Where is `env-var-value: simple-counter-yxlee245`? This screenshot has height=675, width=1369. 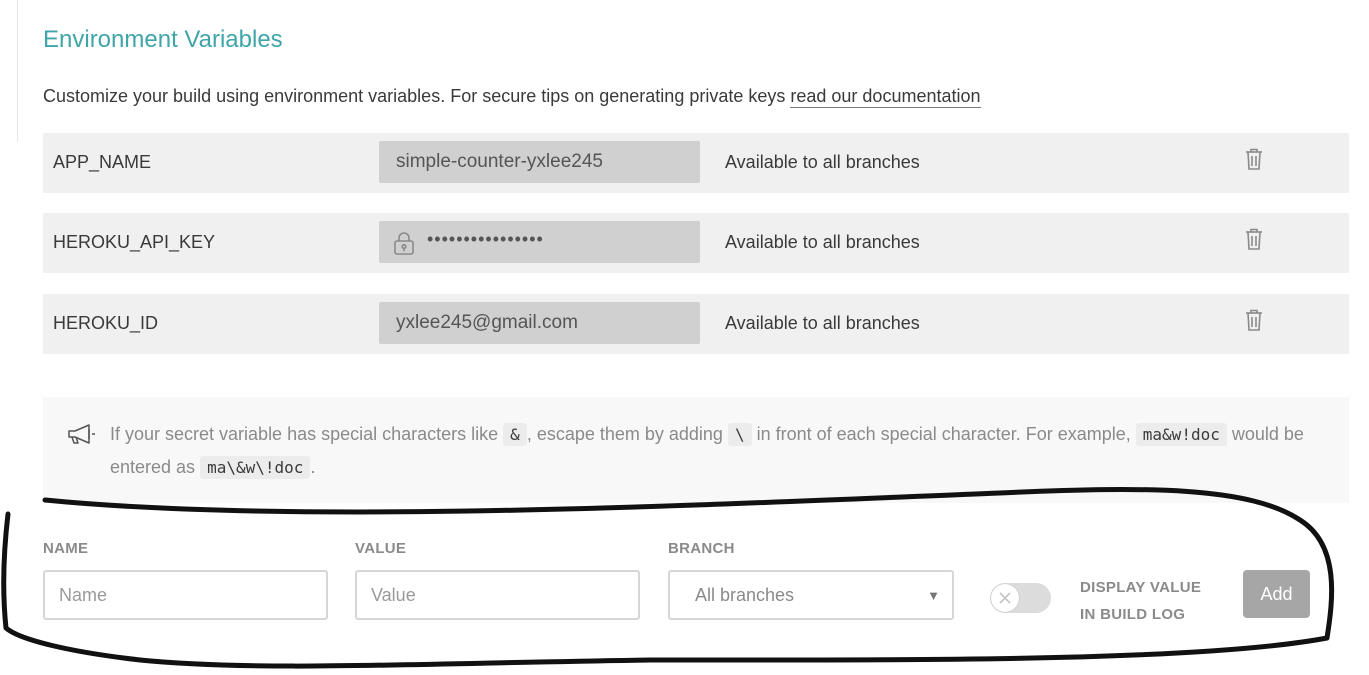
env-var-value: simple-counter-yxlee245 is located at coordinates (539, 162).